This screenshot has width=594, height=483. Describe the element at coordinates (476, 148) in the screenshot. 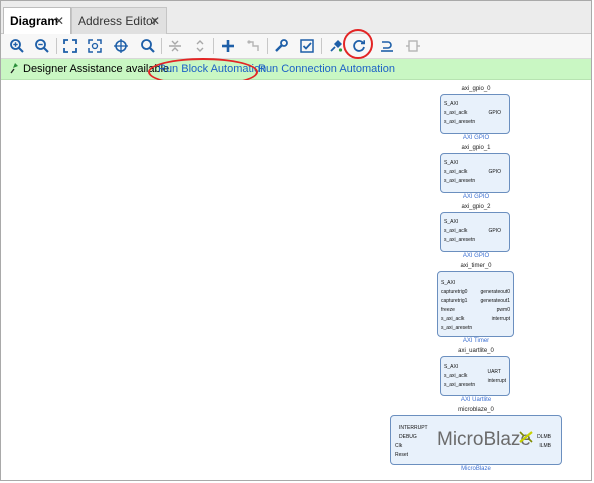

I see `block-instance-name: axi_gpio_1` at that location.